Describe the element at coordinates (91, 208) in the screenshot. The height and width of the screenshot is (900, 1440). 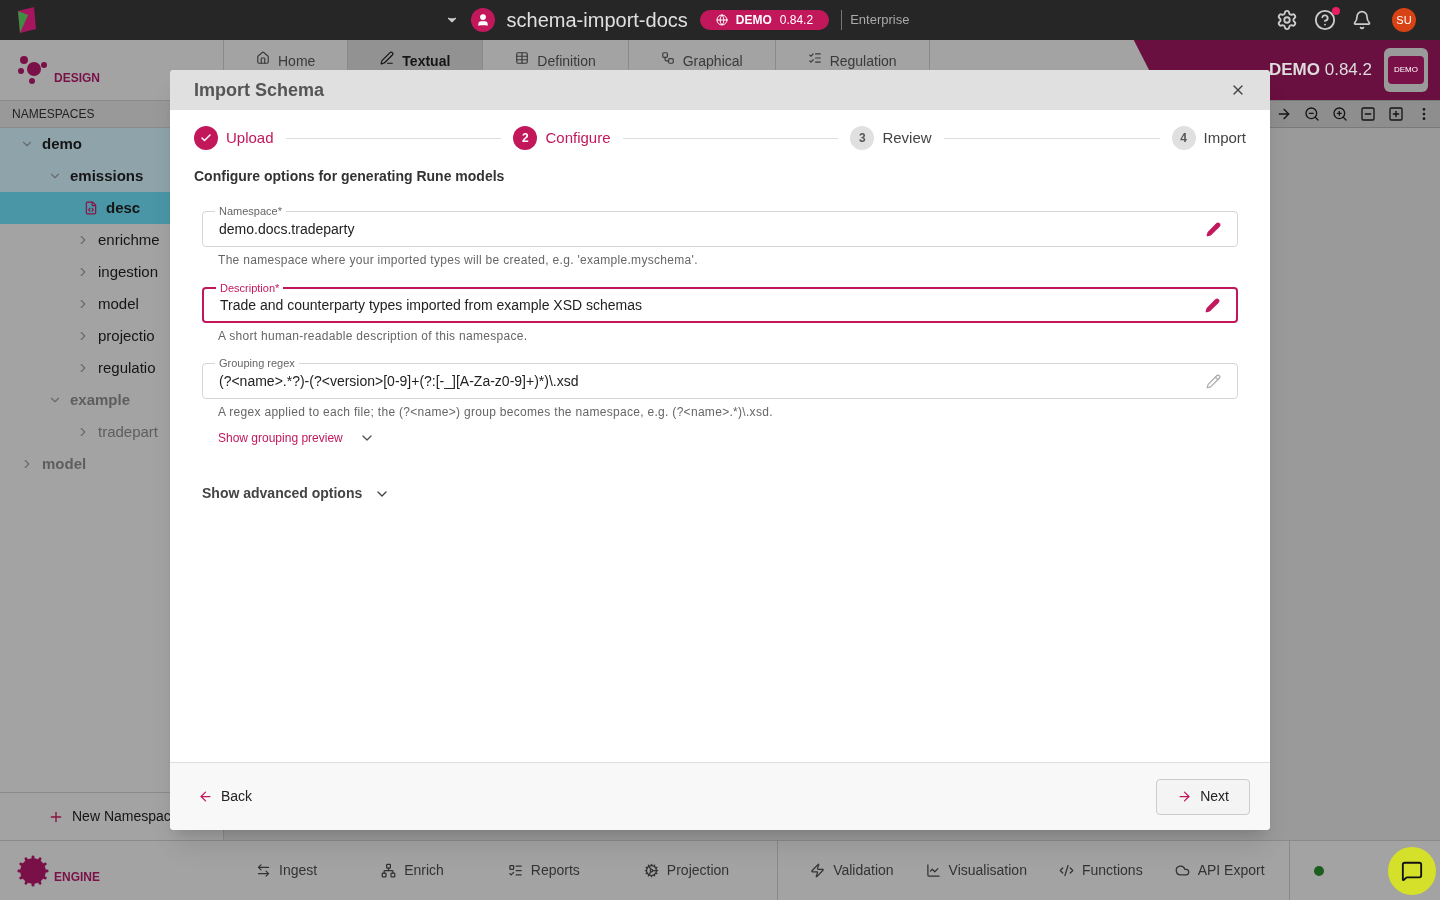
I see `file-icon` at that location.